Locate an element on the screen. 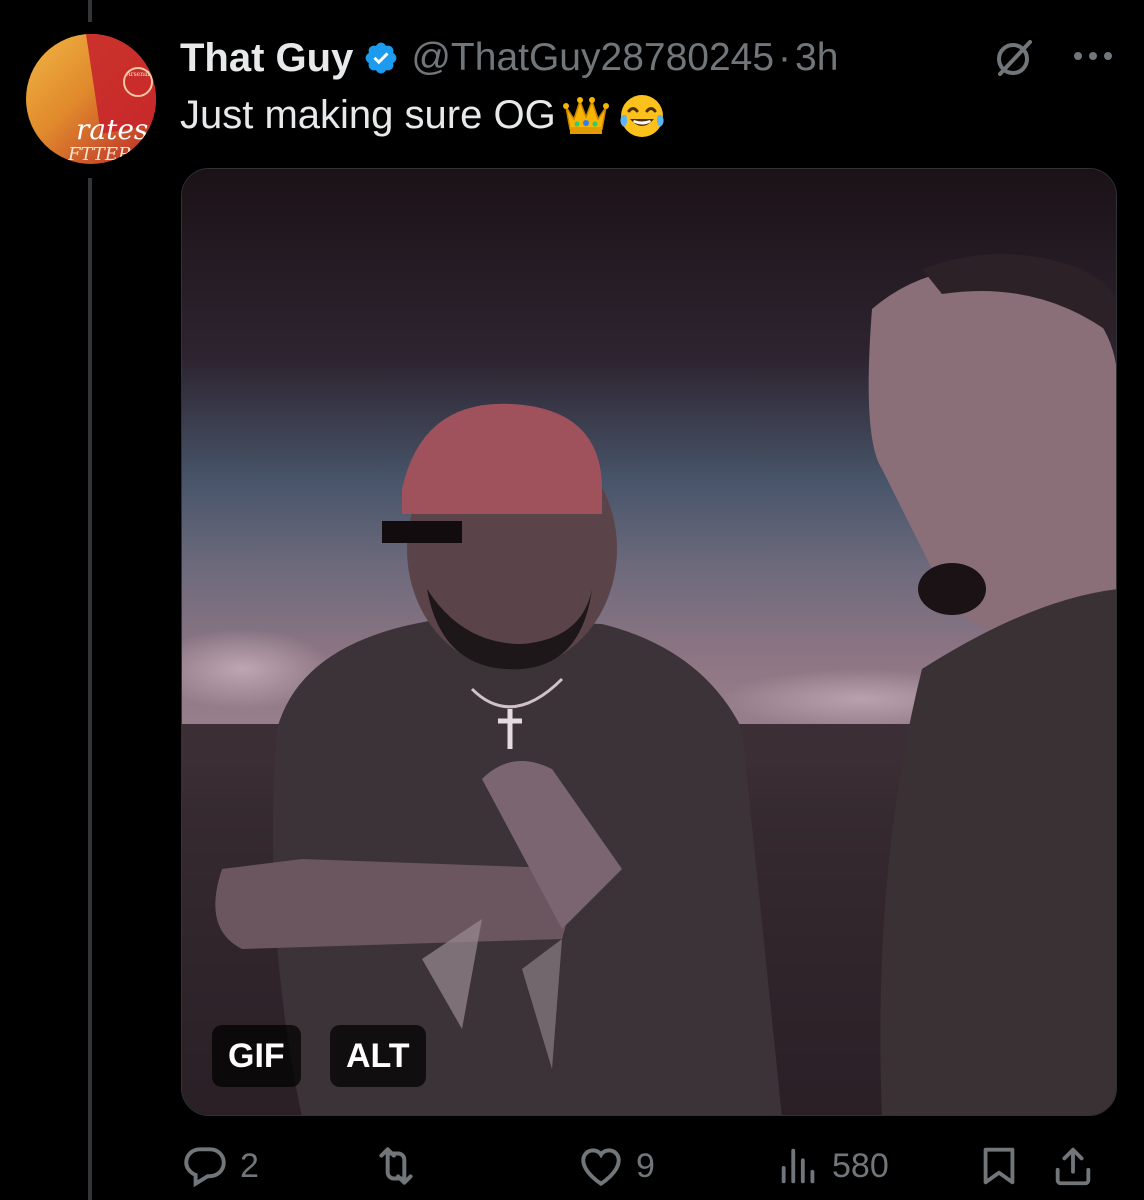  gif-badge: GIF is located at coordinates (256, 1056).